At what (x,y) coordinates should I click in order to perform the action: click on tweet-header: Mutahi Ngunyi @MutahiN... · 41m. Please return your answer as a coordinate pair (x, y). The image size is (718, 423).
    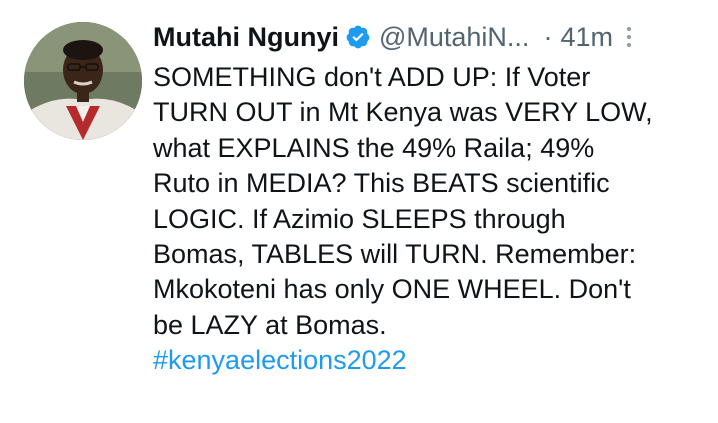
    Looking at the image, I should click on (428, 37).